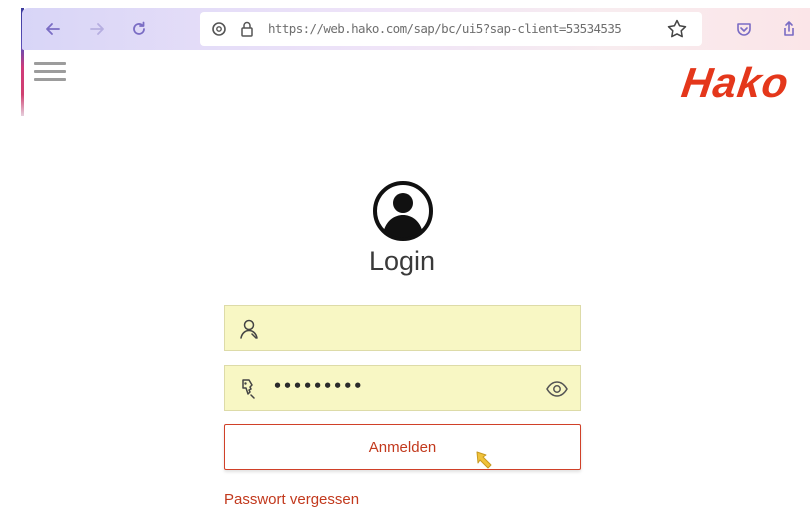  What do you see at coordinates (249, 329) in the screenshot?
I see `user-icon` at bounding box center [249, 329].